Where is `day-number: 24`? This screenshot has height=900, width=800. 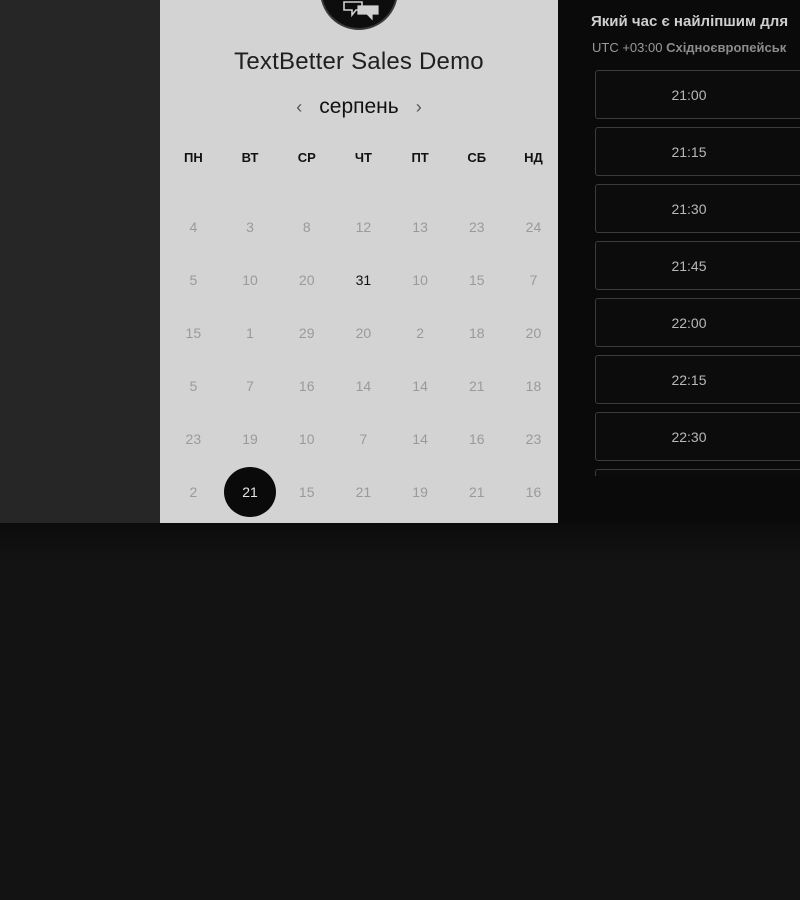 day-number: 24 is located at coordinates (533, 226).